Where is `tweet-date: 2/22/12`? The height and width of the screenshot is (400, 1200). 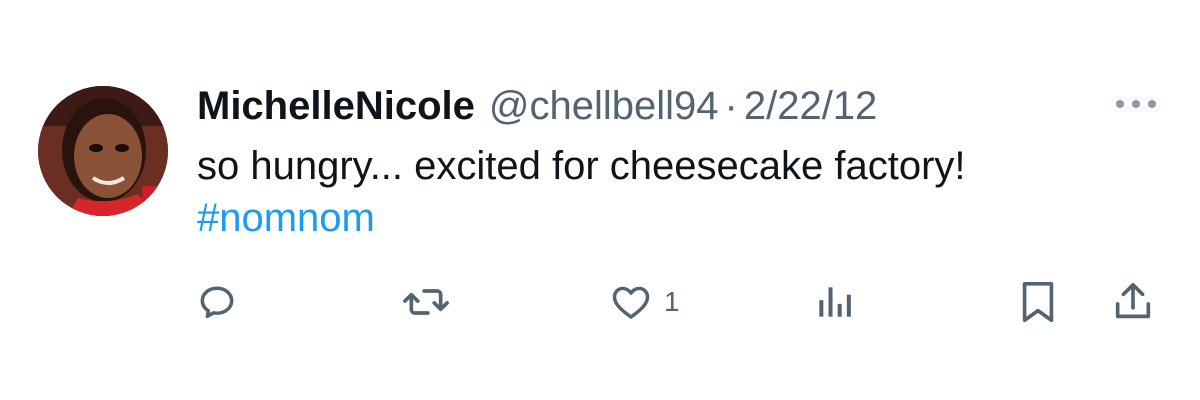
tweet-date: 2/22/12 is located at coordinates (810, 106).